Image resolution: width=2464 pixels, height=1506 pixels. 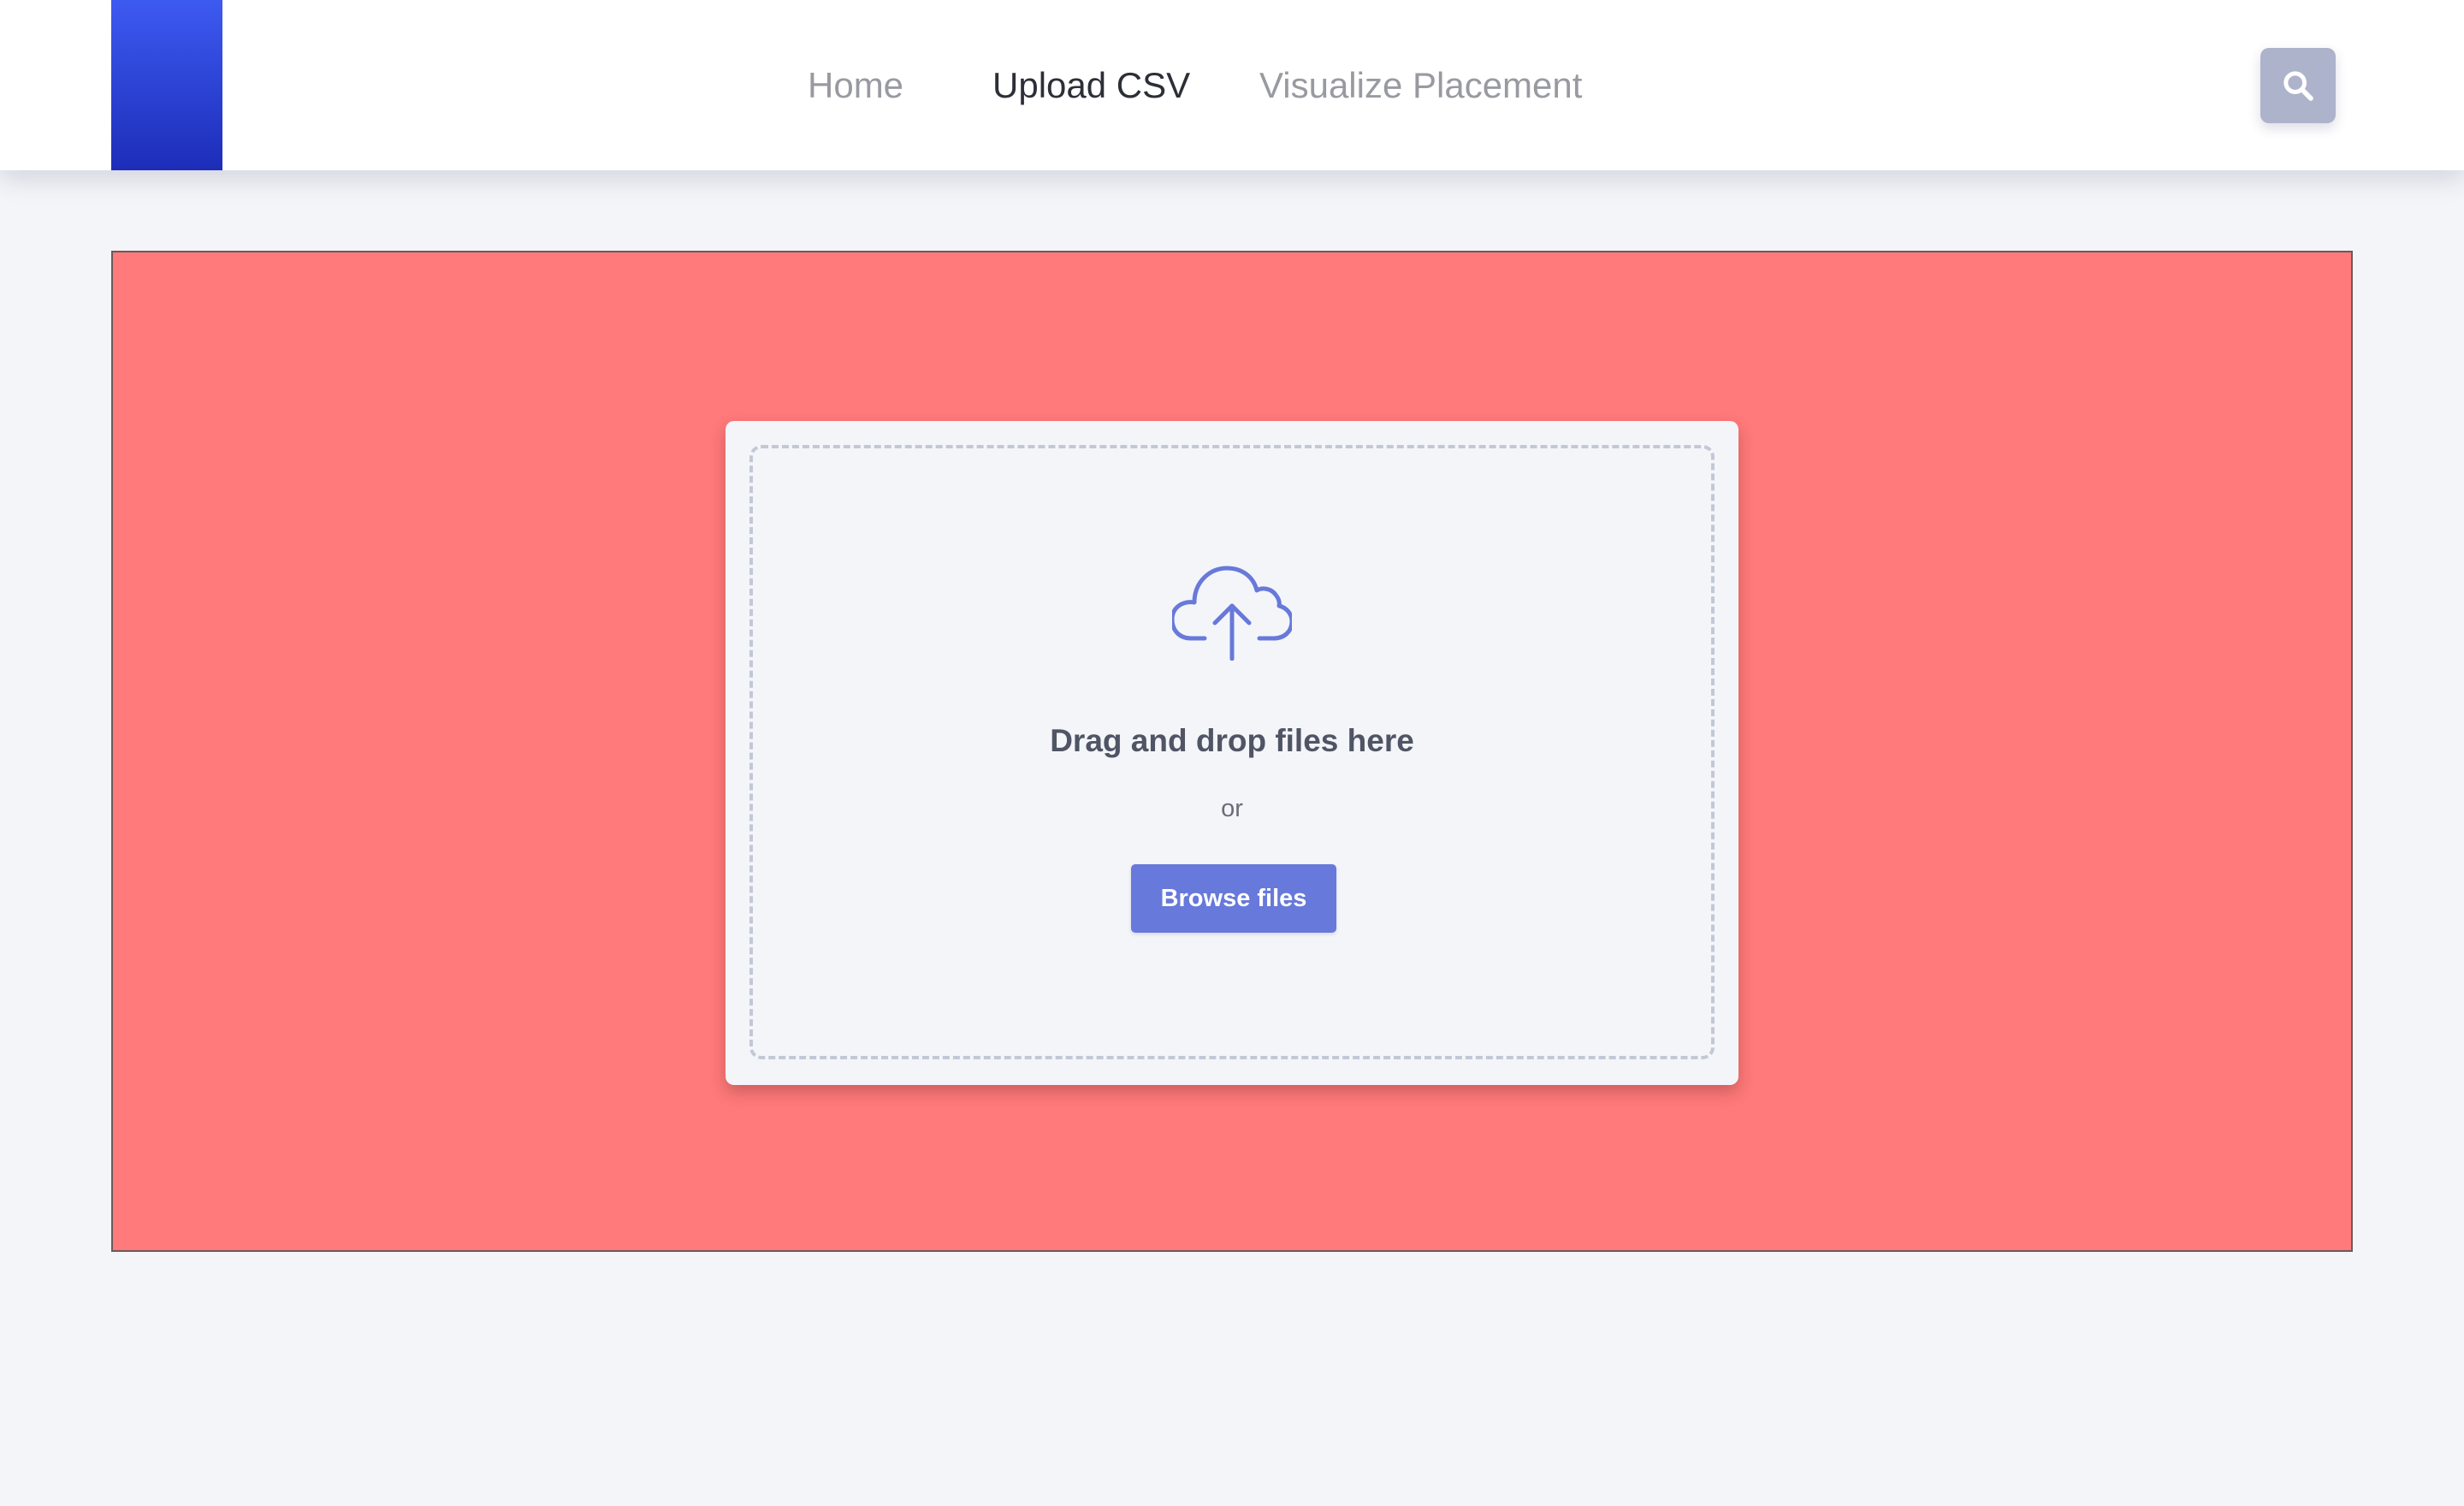 What do you see at coordinates (1232, 740) in the screenshot?
I see `dropzone-title: Drag and drop files here` at bounding box center [1232, 740].